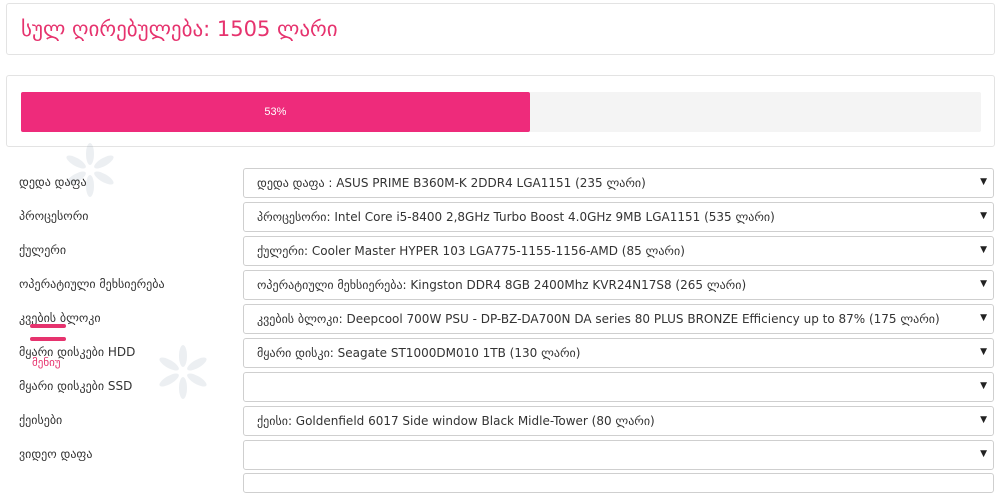  Describe the element at coordinates (618, 483) in the screenshot. I see `next-component-select` at that location.